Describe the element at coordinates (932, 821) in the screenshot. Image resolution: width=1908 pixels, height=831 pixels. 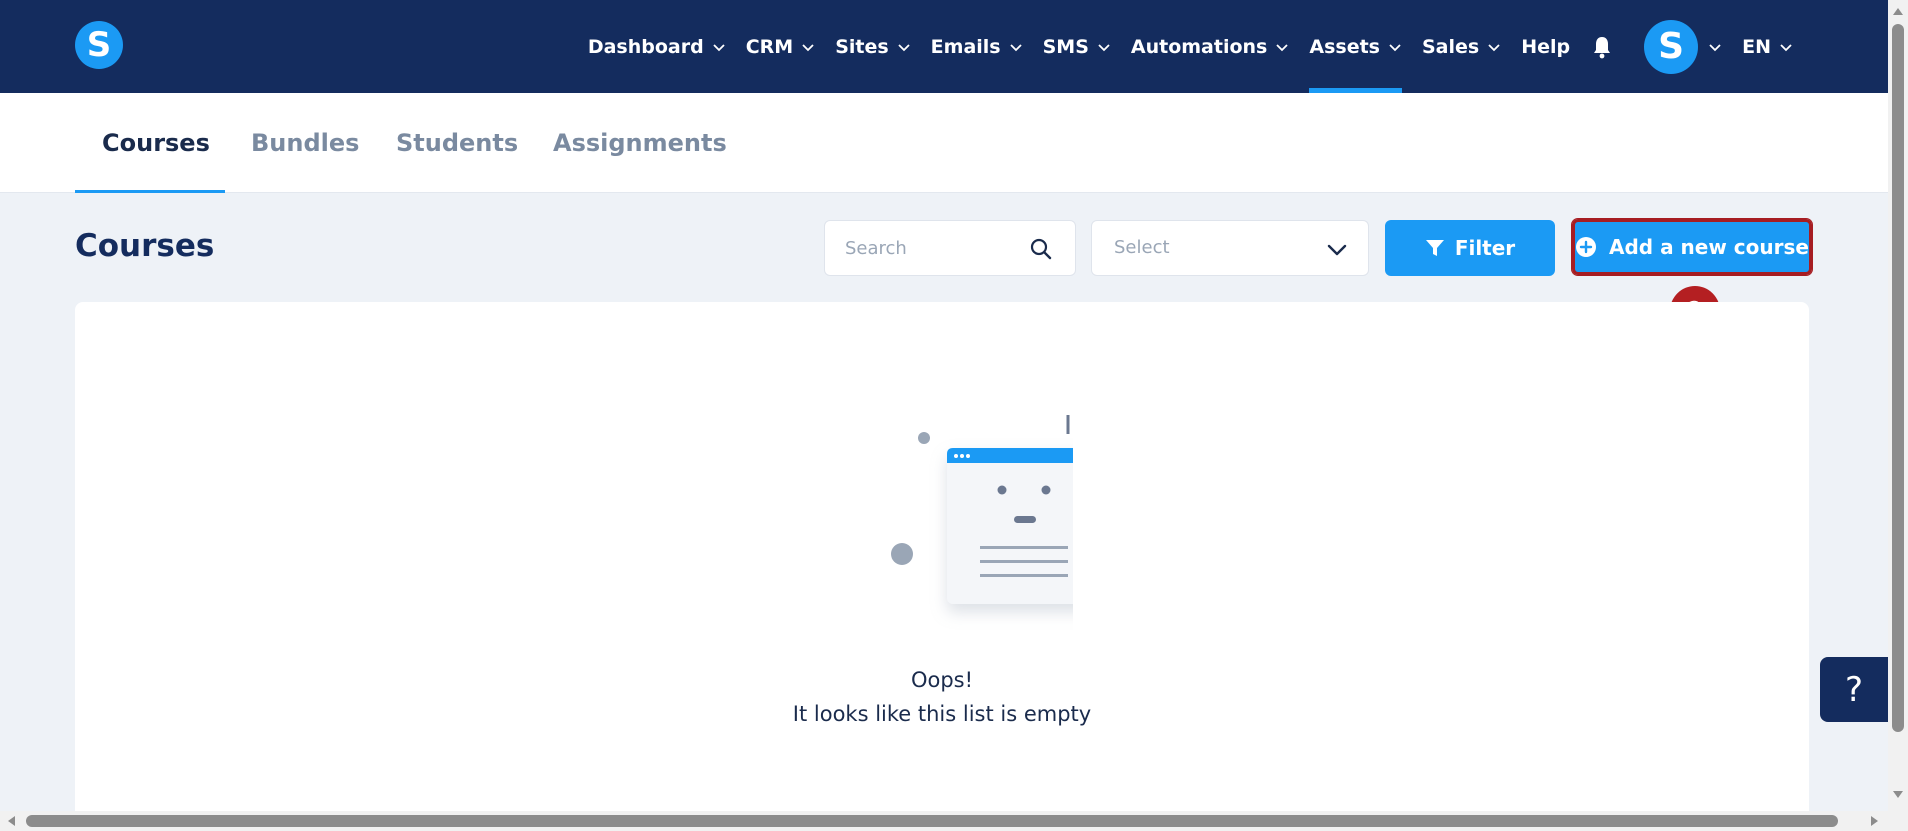
I see `horizontal-scroll-thumb` at that location.